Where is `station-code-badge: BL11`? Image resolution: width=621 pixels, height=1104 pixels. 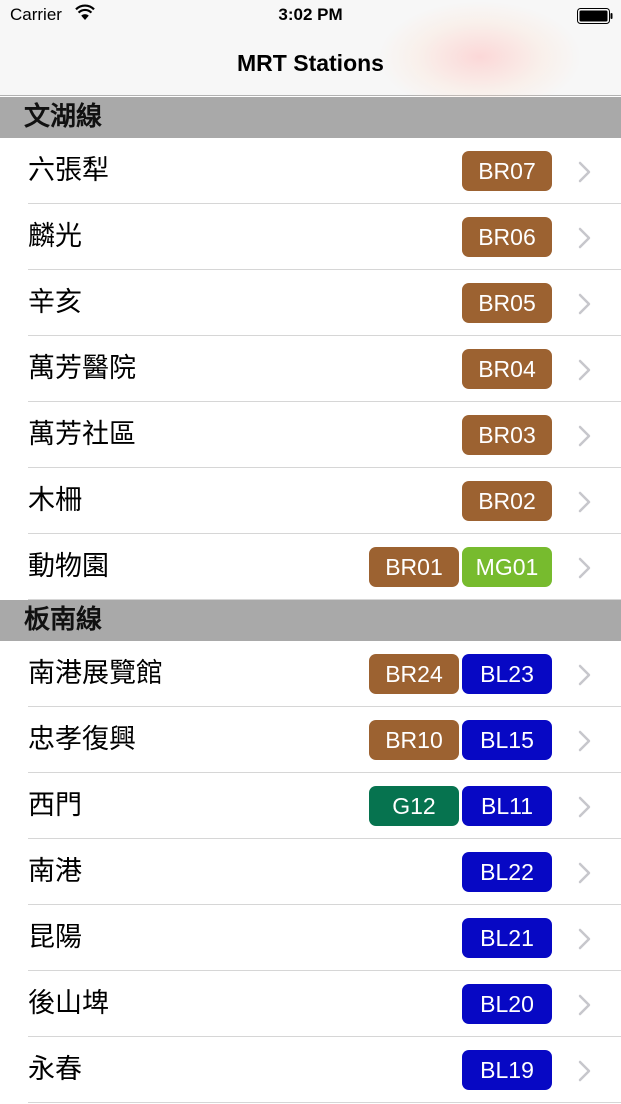 station-code-badge: BL11 is located at coordinates (507, 806).